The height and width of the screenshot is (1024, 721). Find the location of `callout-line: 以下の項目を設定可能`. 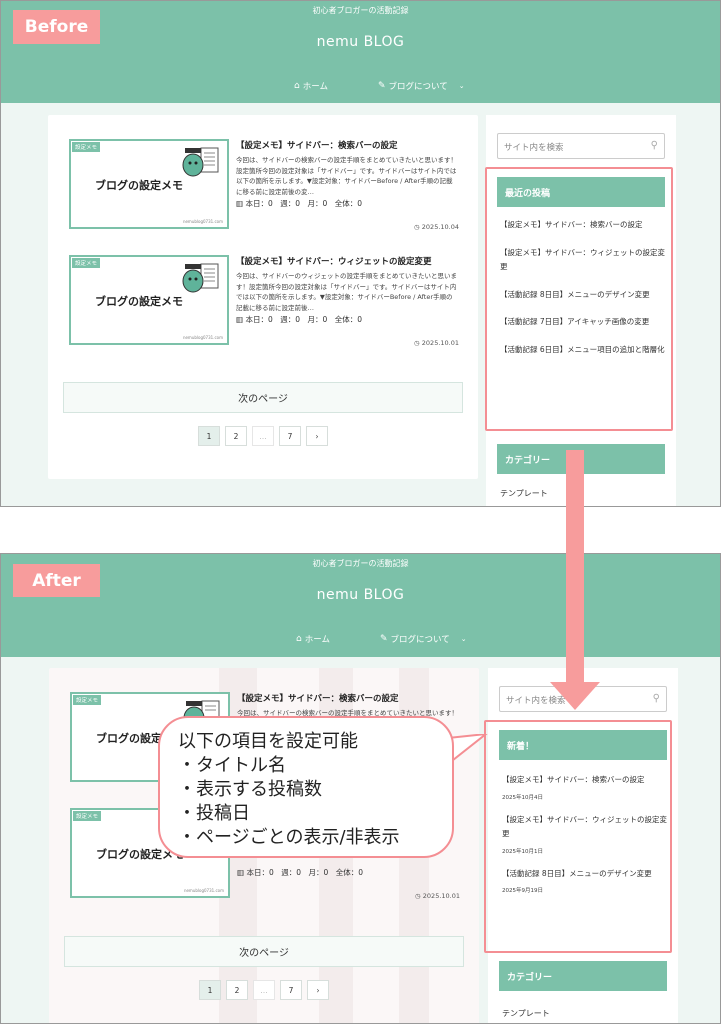

callout-line: 以下の項目を設定可能 is located at coordinates (268, 741).